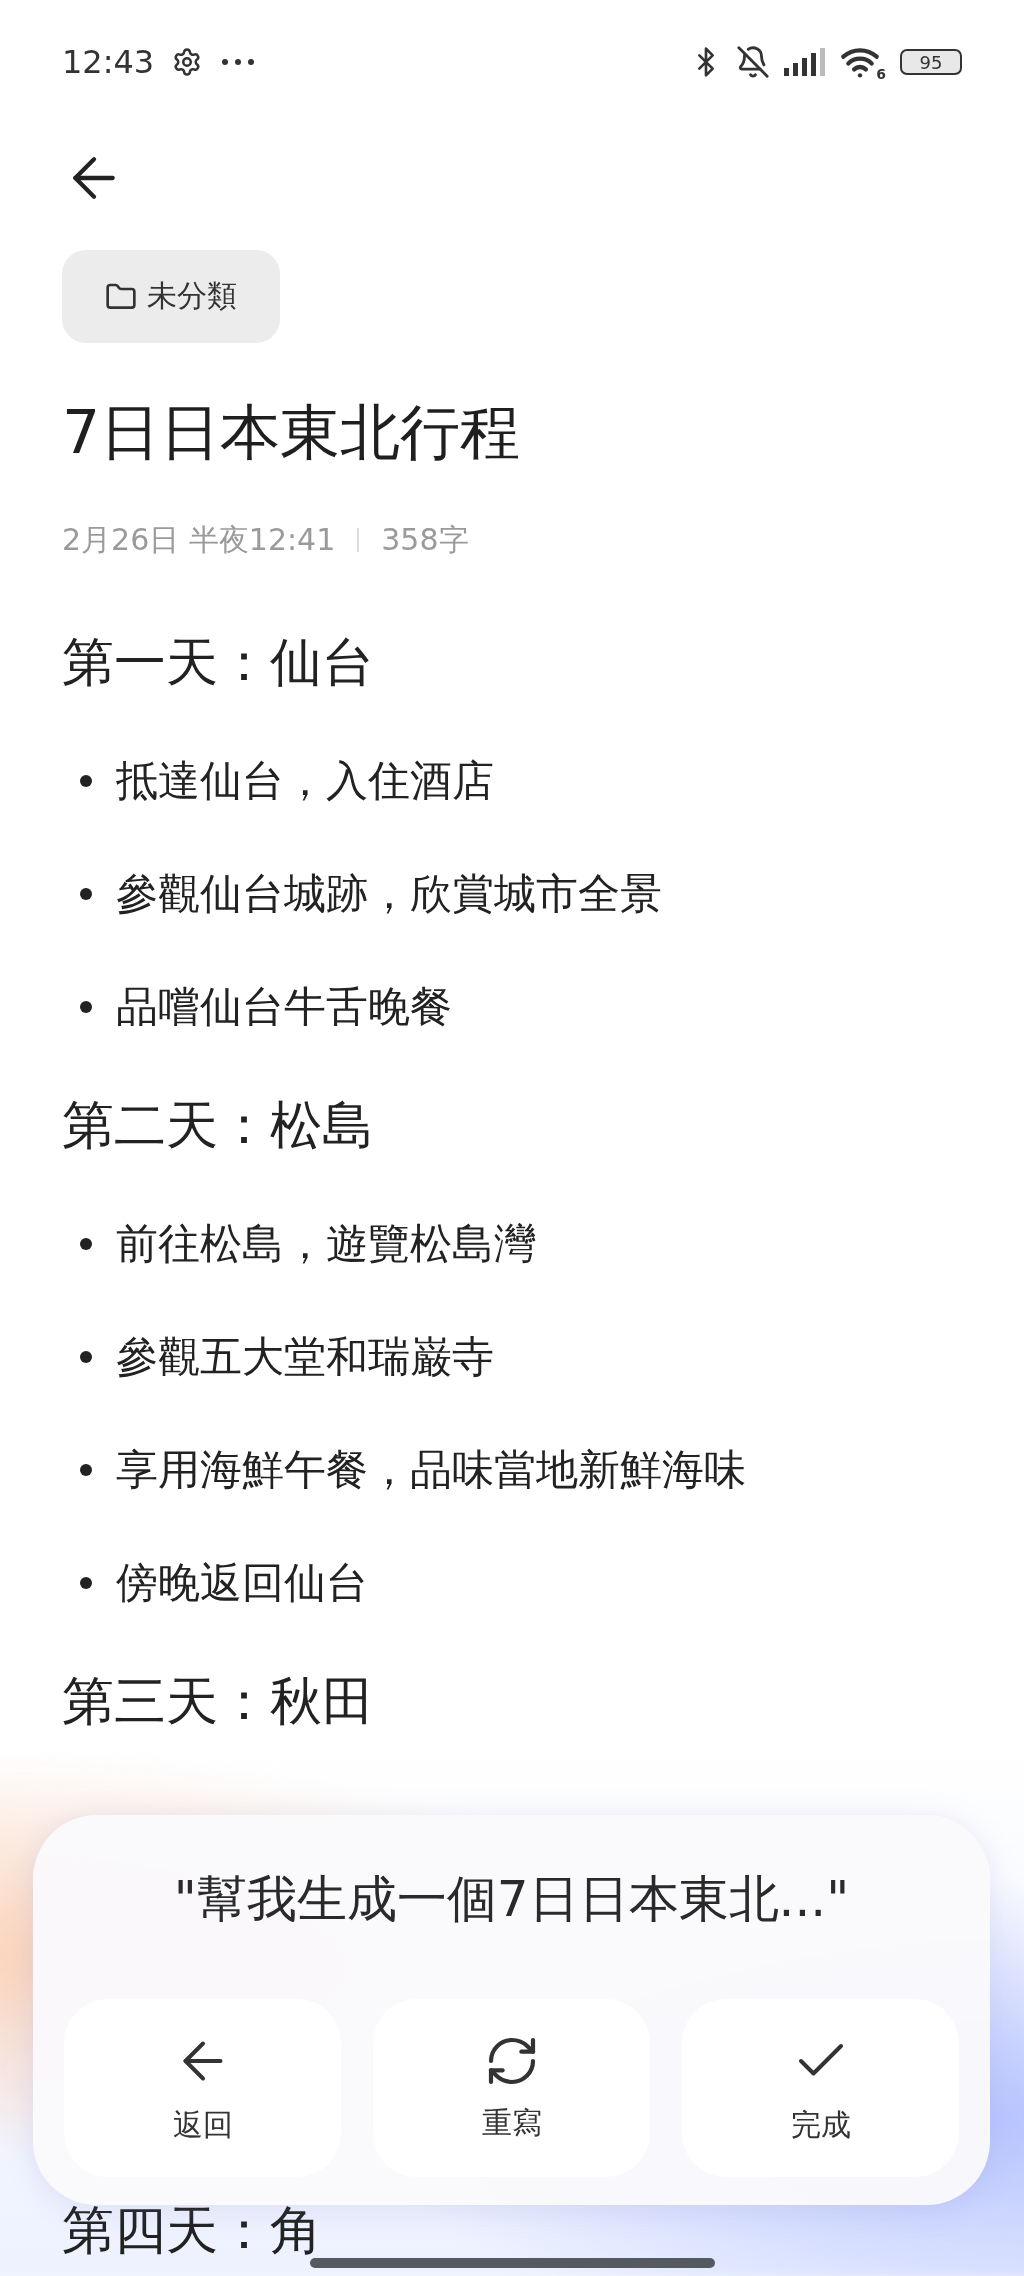 This screenshot has height=2276, width=1024. Describe the element at coordinates (108, 62) in the screenshot. I see `status-time: 12:43` at that location.